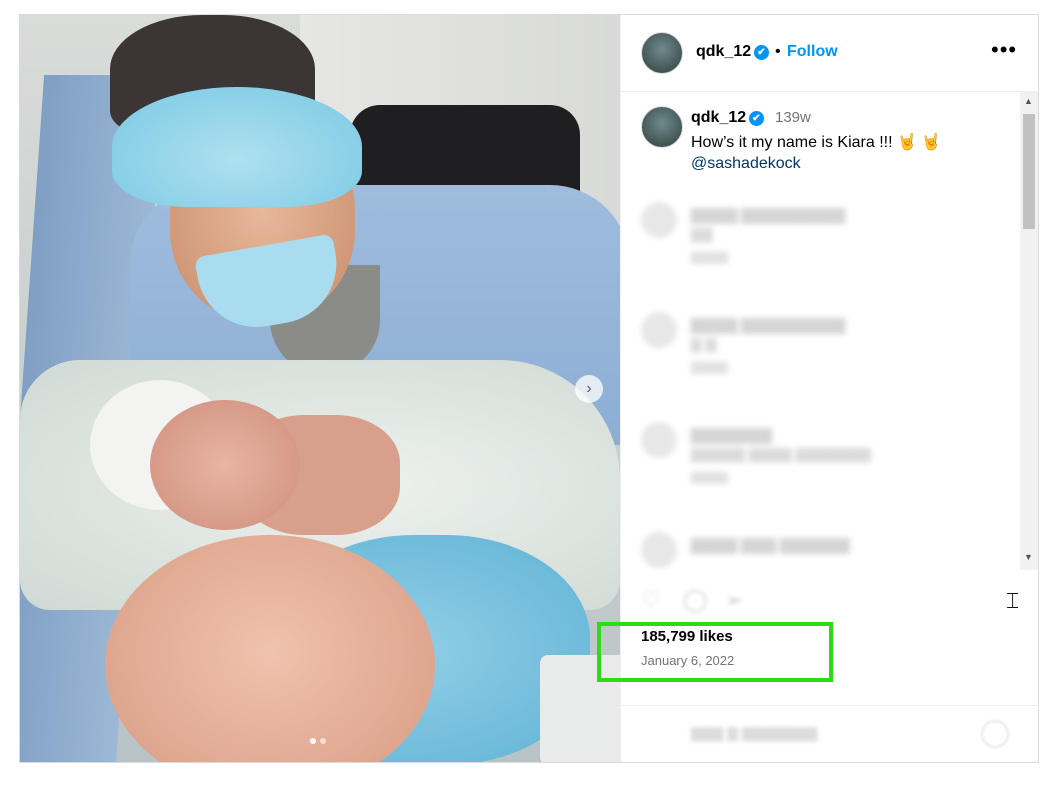 The height and width of the screenshot is (790, 1061). Describe the element at coordinates (1012, 601) in the screenshot. I see `bookmark-icon: ⌶` at that location.